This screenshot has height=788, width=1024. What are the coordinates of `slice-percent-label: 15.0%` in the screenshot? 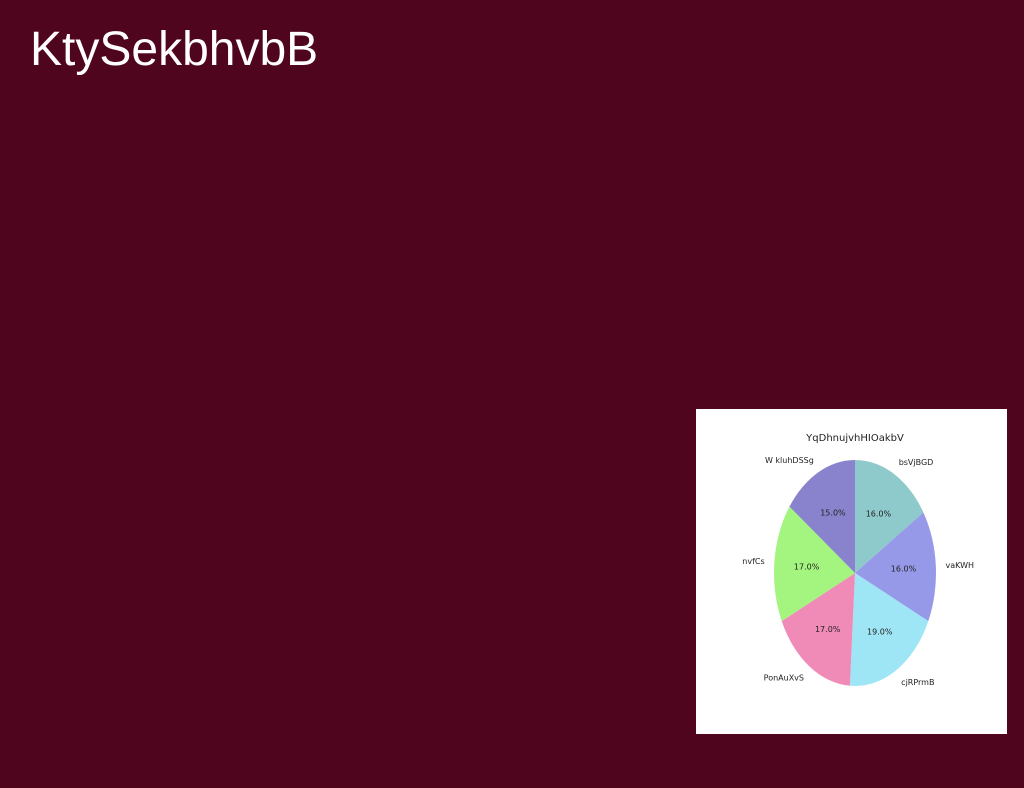 It's located at (833, 513).